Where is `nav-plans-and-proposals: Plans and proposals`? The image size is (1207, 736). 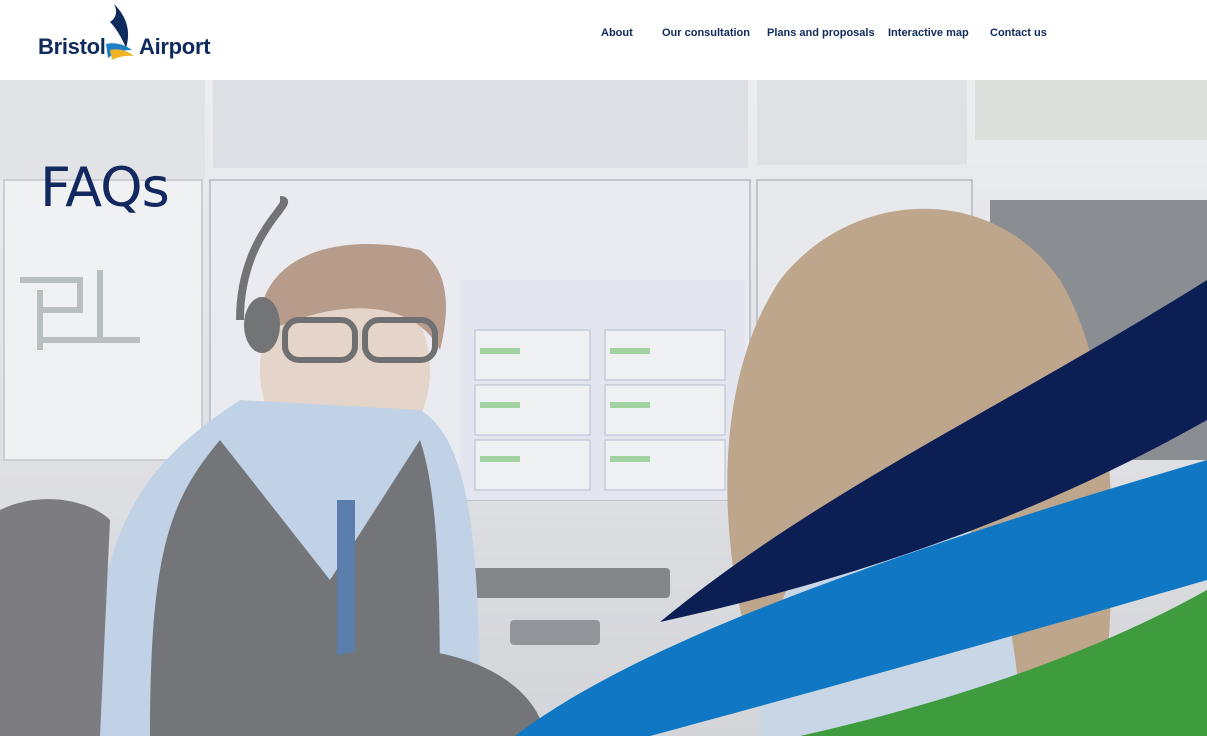
nav-plans-and-proposals: Plans and proposals is located at coordinates (821, 33).